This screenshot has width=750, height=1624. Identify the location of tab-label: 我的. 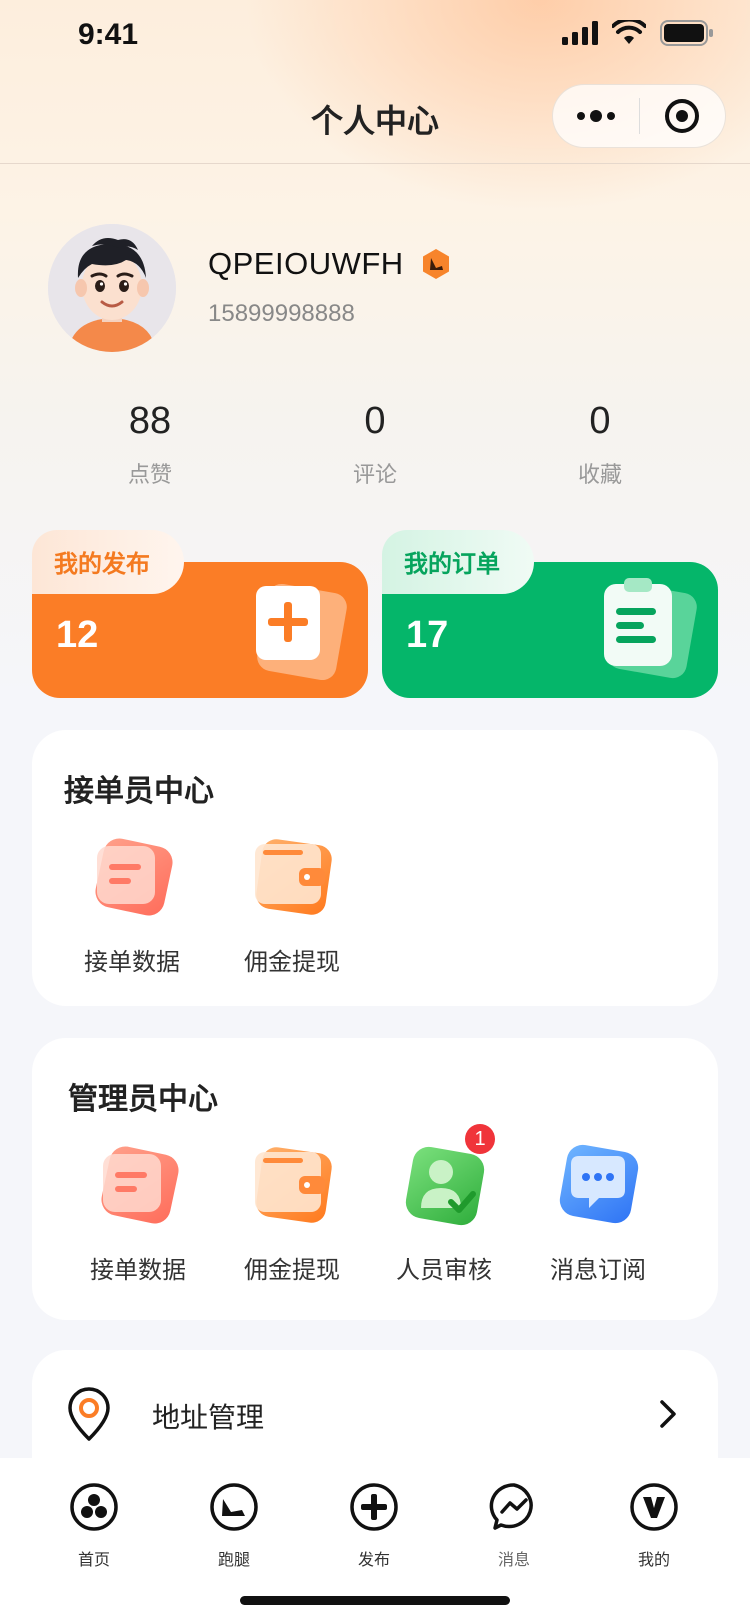
(653, 1559).